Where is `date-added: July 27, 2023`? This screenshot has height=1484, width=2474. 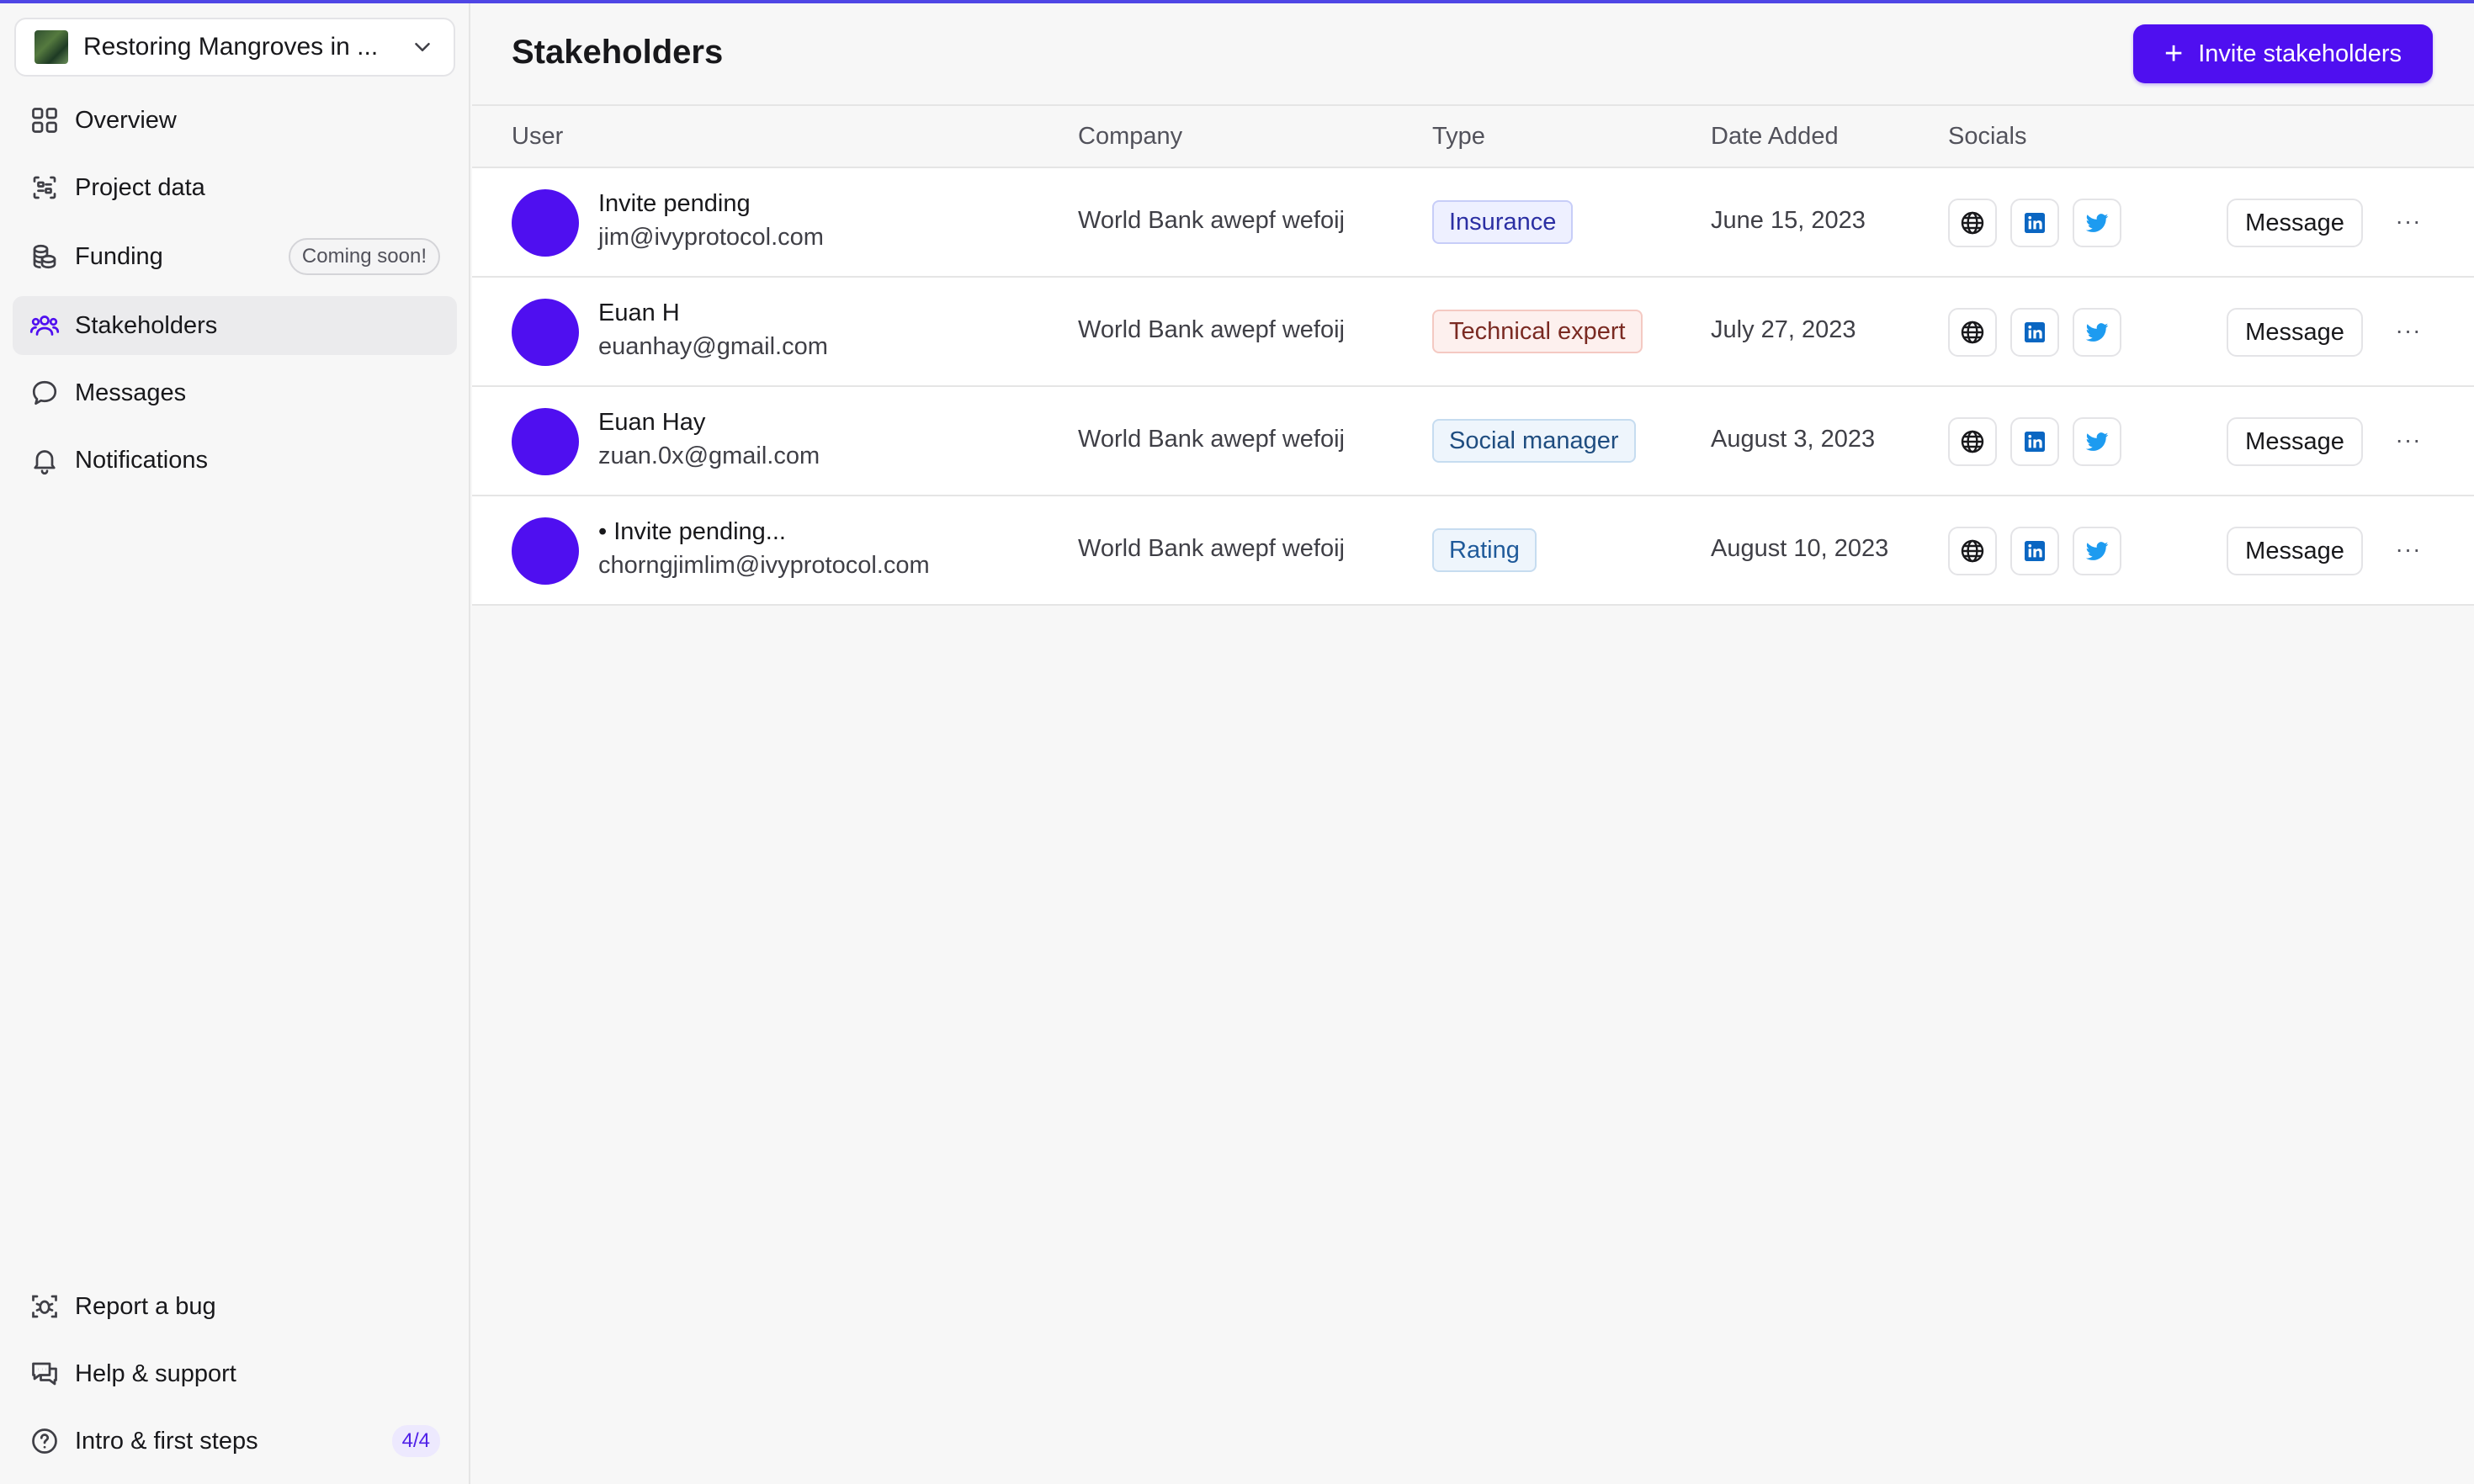 date-added: July 27, 2023 is located at coordinates (1783, 329).